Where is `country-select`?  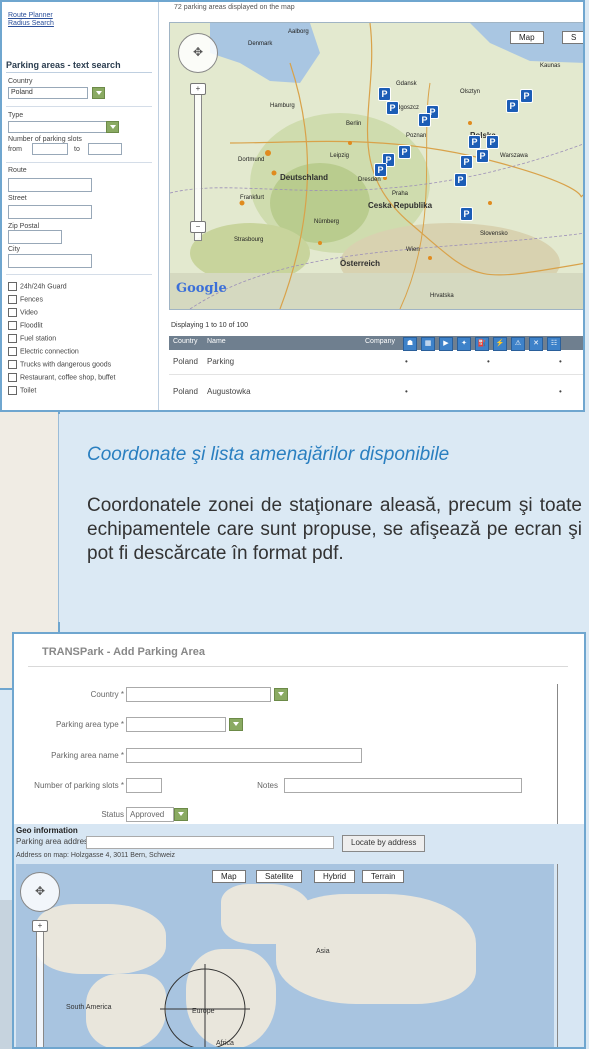 country-select is located at coordinates (198, 694).